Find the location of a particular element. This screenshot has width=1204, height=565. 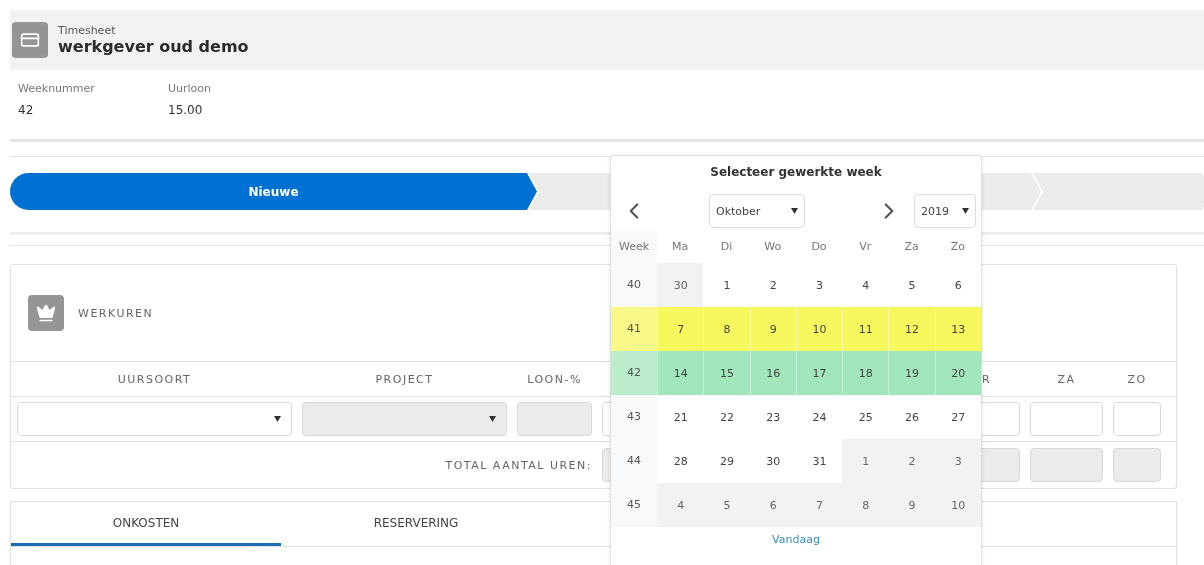

month-select: Oktober is located at coordinates (757, 211).